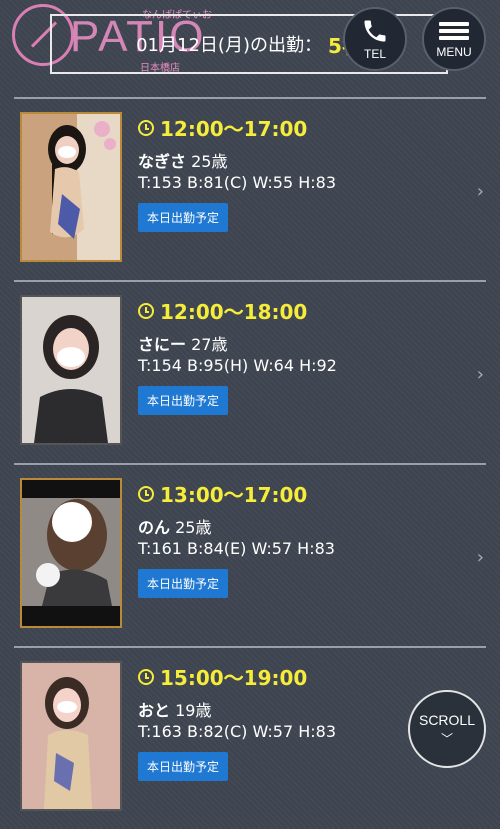  What do you see at coordinates (375, 31) in the screenshot?
I see `phone-icon` at bounding box center [375, 31].